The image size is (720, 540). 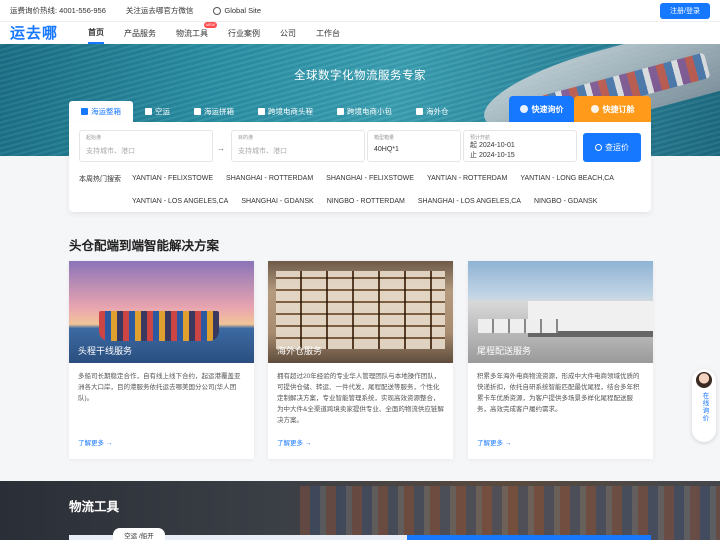 I want to click on hot-route: SHANGHAI - FELIXSTOWE, so click(x=370, y=178).